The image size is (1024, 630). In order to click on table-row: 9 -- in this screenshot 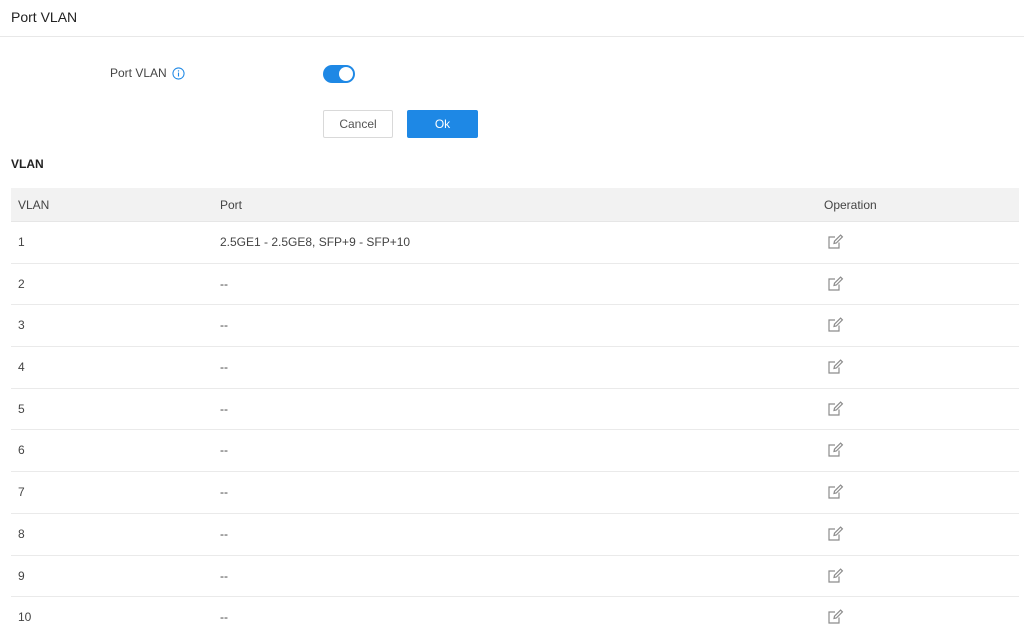, I will do `click(515, 577)`.